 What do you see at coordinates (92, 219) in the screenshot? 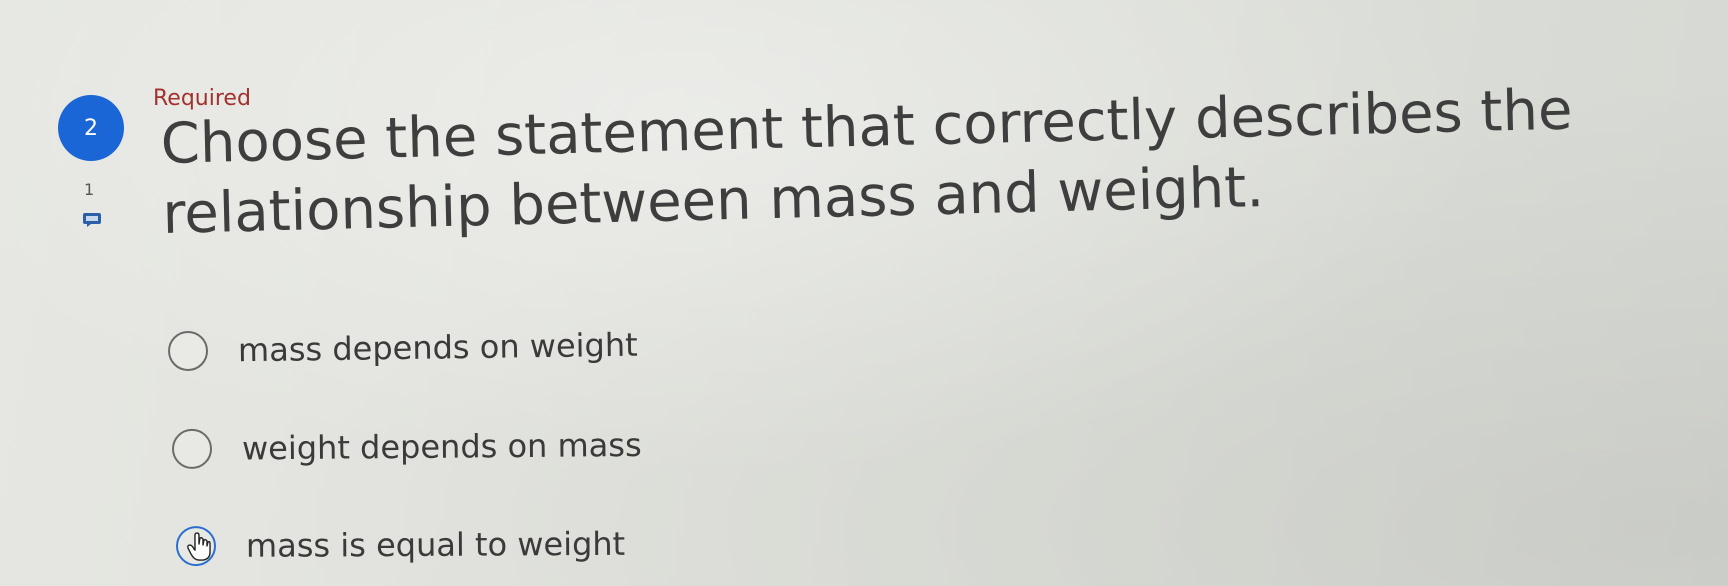
I see `comment-icon` at bounding box center [92, 219].